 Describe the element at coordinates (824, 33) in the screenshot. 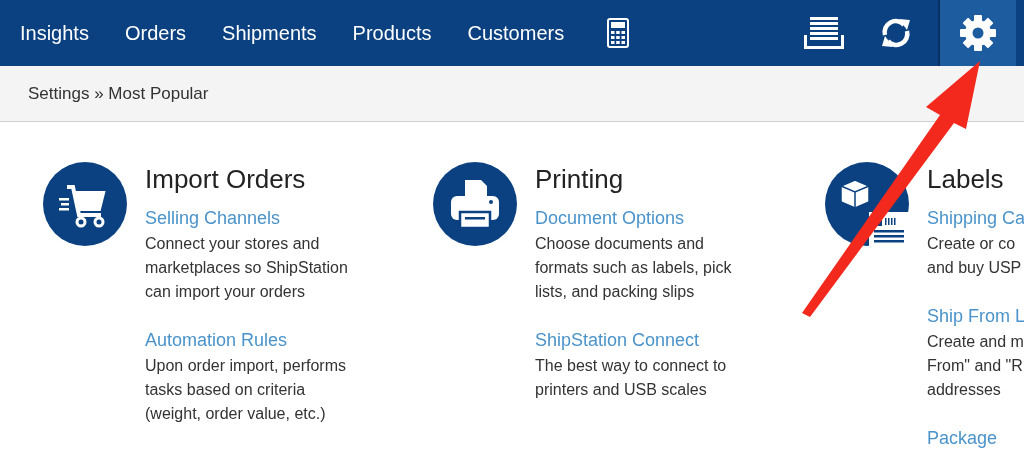

I see `document-stack-icon` at that location.